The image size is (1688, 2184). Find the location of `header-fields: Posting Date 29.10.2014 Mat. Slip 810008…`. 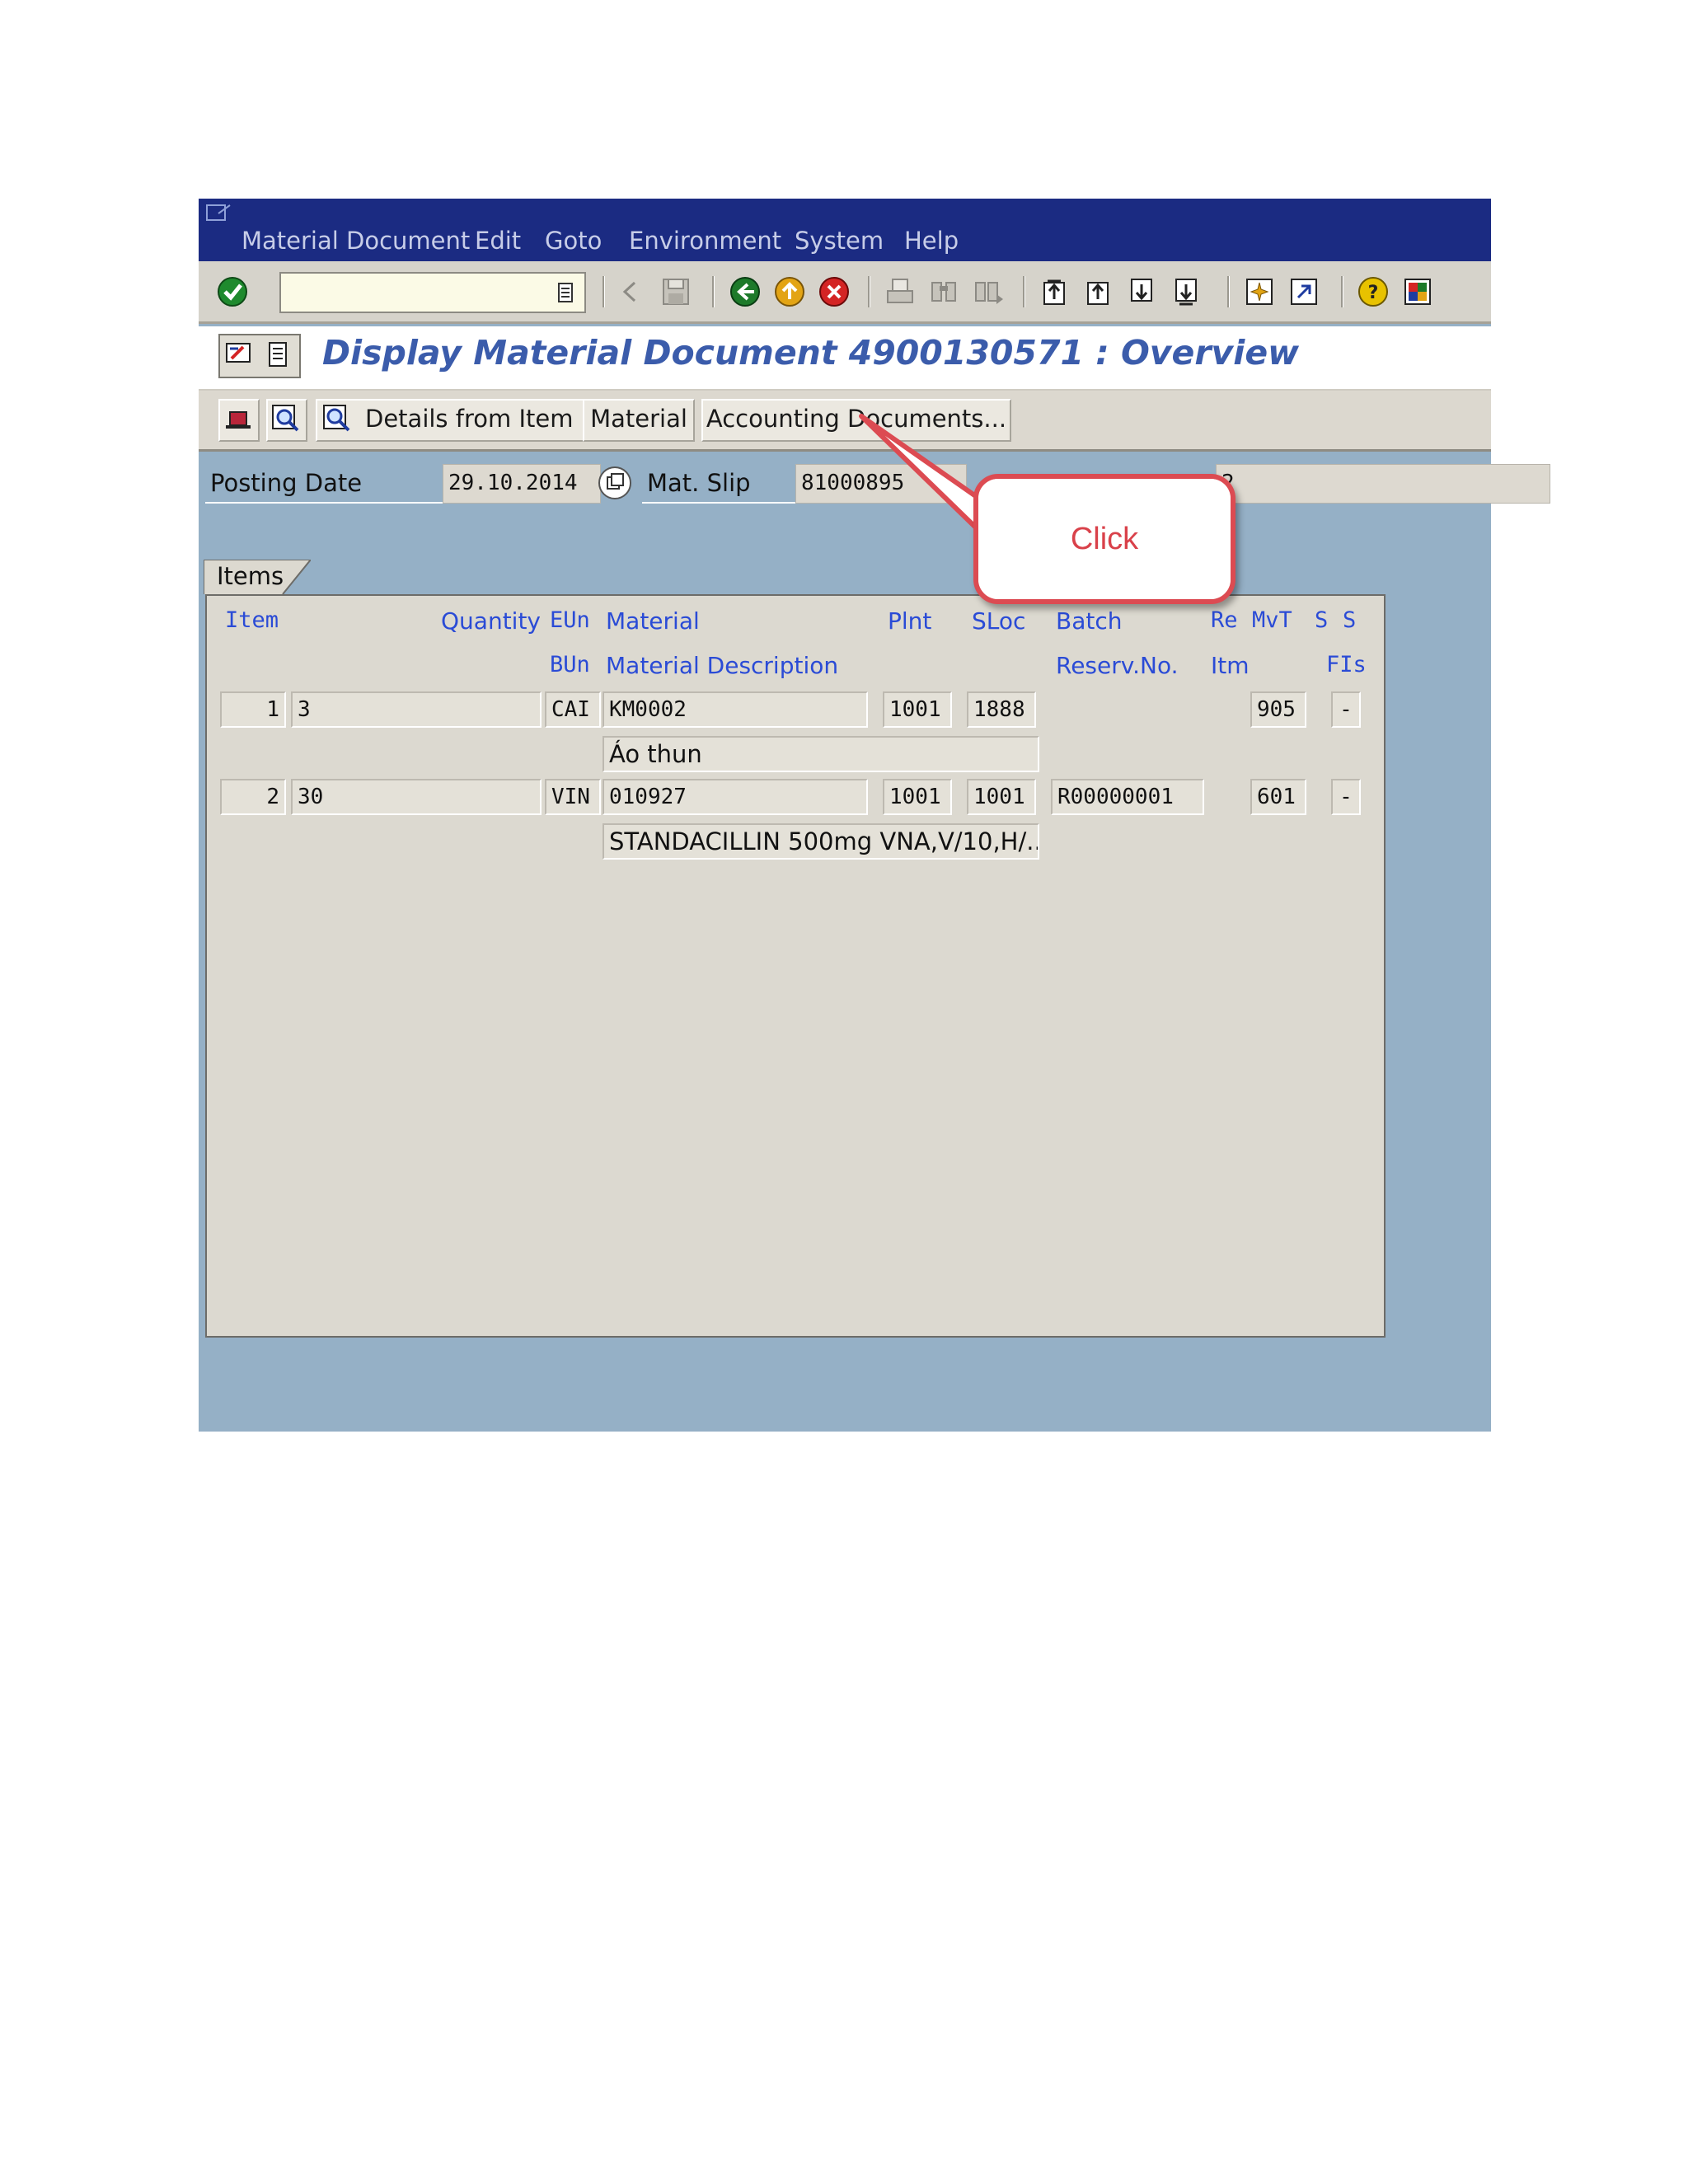

header-fields: Posting Date 29.10.2014 Mat. Slip 810008… is located at coordinates (877, 484).